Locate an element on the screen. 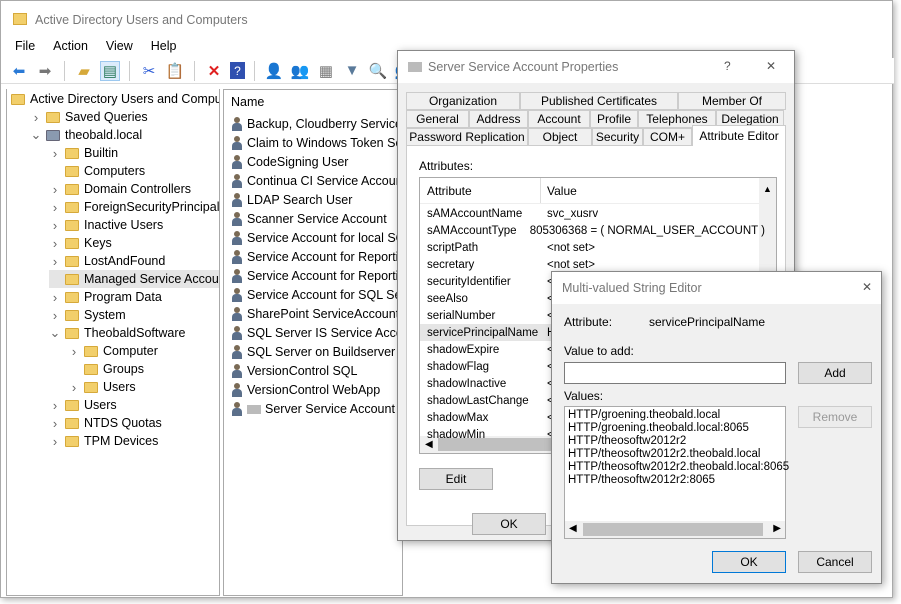 Image resolution: width=901 pixels, height=604 pixels. tree-node: ⌄ TheobaldSoftware is located at coordinates (117, 333).